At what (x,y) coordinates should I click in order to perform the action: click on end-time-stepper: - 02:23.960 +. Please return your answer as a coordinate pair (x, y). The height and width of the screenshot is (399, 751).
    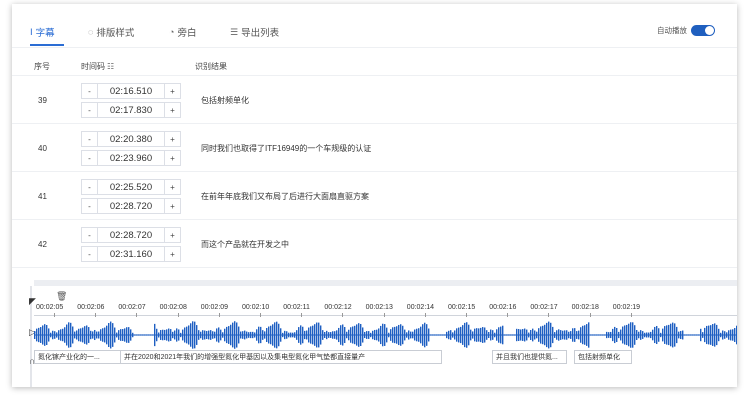
    Looking at the image, I should click on (131, 158).